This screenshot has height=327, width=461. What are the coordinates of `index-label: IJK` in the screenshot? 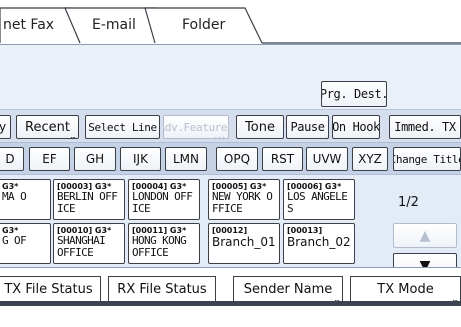 It's located at (140, 159).